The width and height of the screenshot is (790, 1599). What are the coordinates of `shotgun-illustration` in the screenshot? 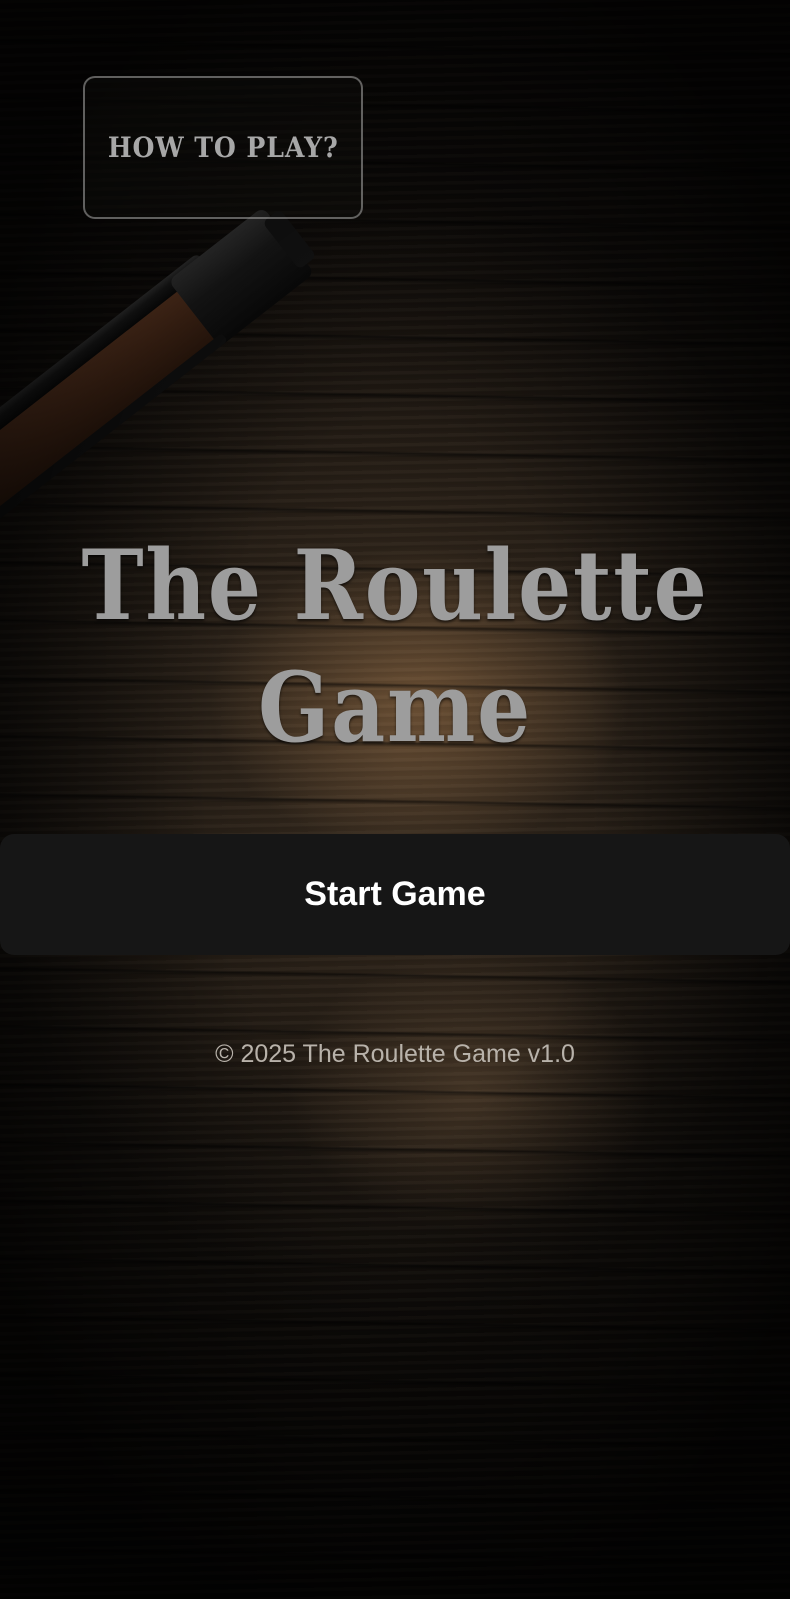 It's located at (157, 367).